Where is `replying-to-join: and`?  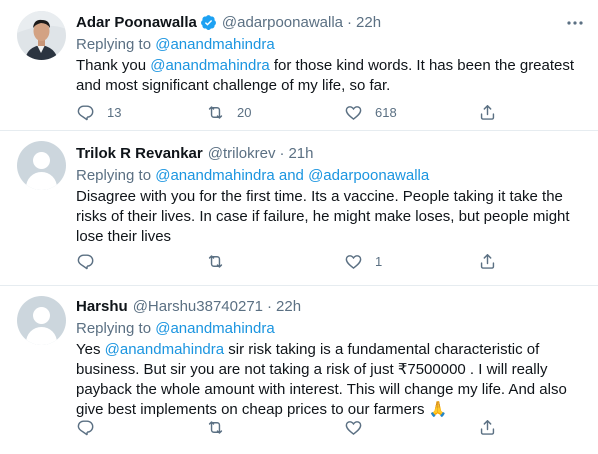
replying-to-join: and is located at coordinates (291, 175).